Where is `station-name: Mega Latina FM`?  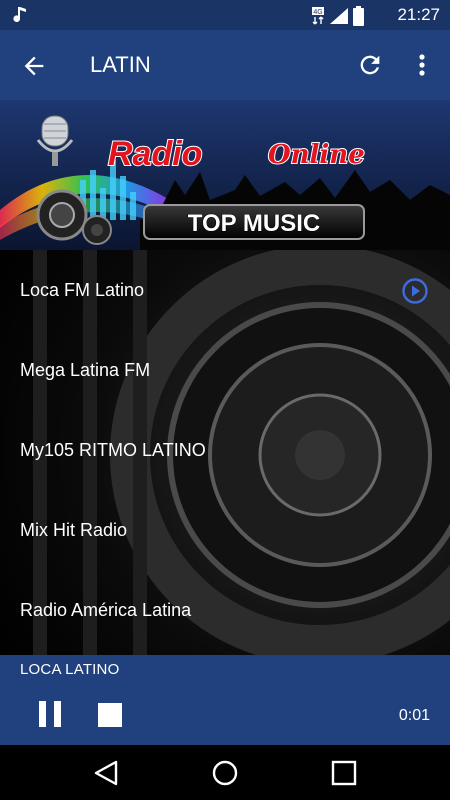 station-name: Mega Latina FM is located at coordinates (85, 370).